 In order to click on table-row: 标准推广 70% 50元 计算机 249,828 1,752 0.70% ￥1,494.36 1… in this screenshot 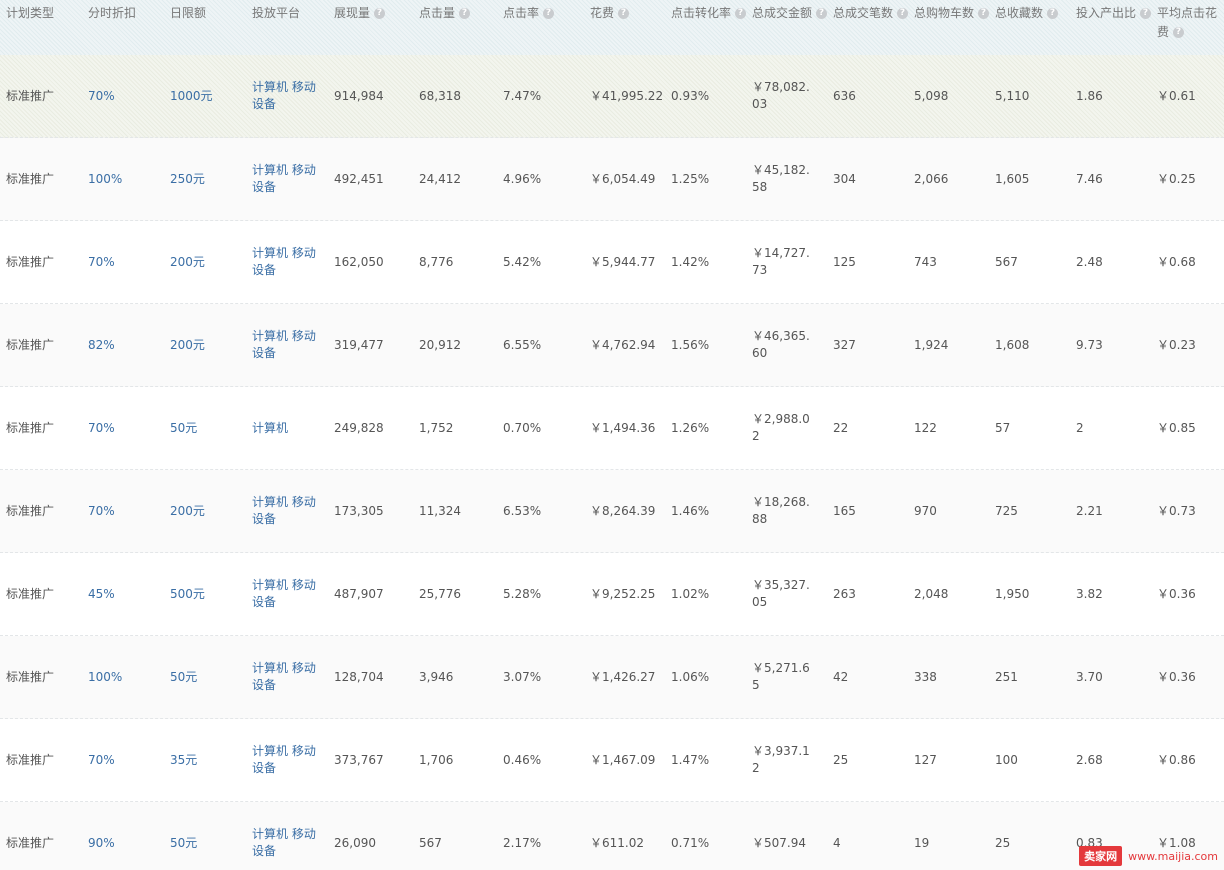, I will do `click(612, 428)`.